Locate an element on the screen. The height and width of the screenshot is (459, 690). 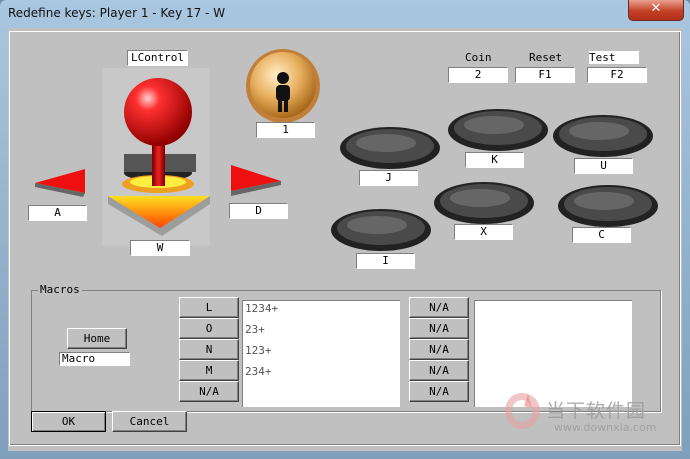
arcade-button-c is located at coordinates (608, 204).